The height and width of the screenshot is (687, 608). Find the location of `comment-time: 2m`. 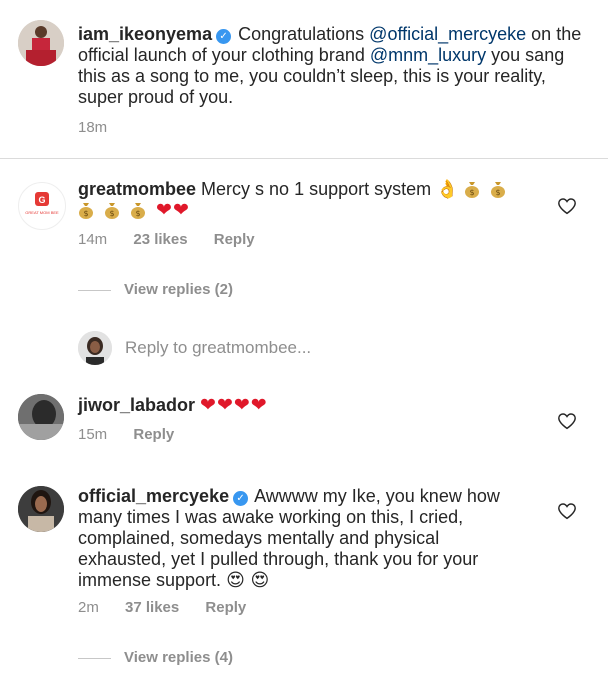

comment-time: 2m is located at coordinates (88, 607).